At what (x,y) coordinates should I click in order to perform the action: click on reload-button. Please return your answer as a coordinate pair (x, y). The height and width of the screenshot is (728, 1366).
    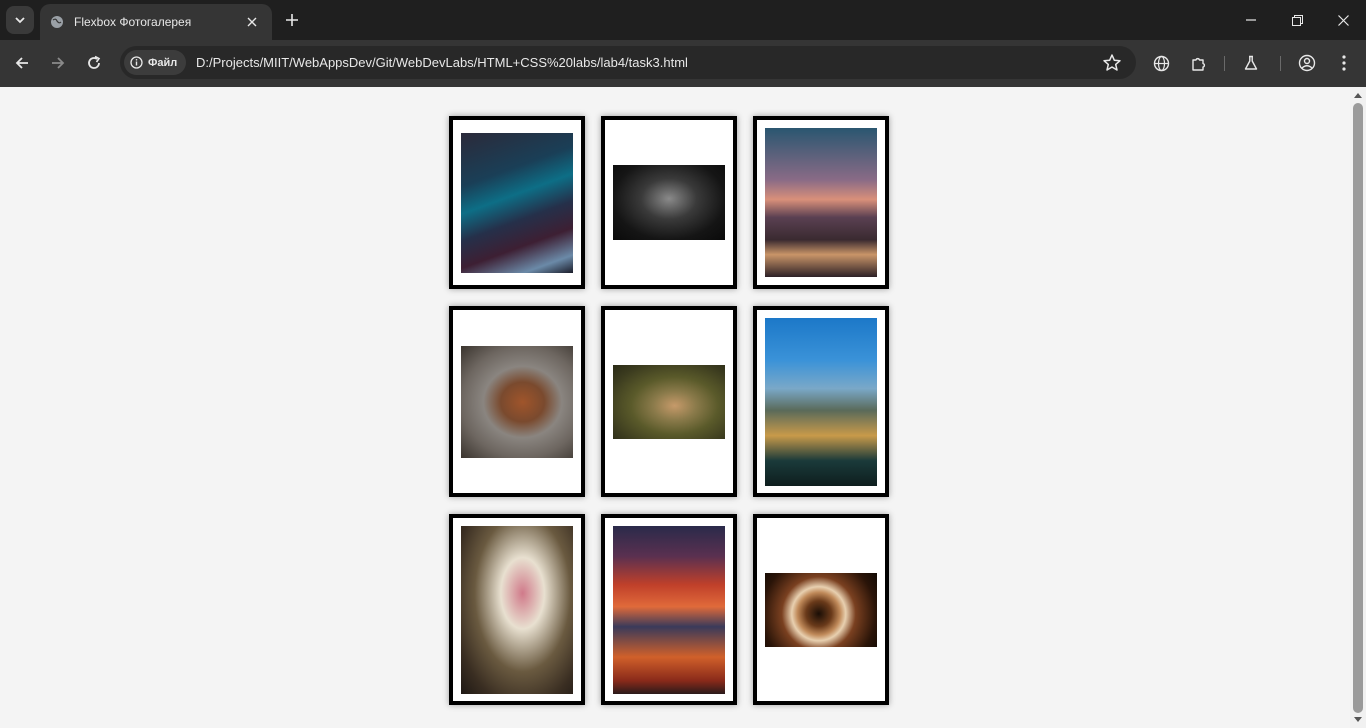
    Looking at the image, I should click on (94, 63).